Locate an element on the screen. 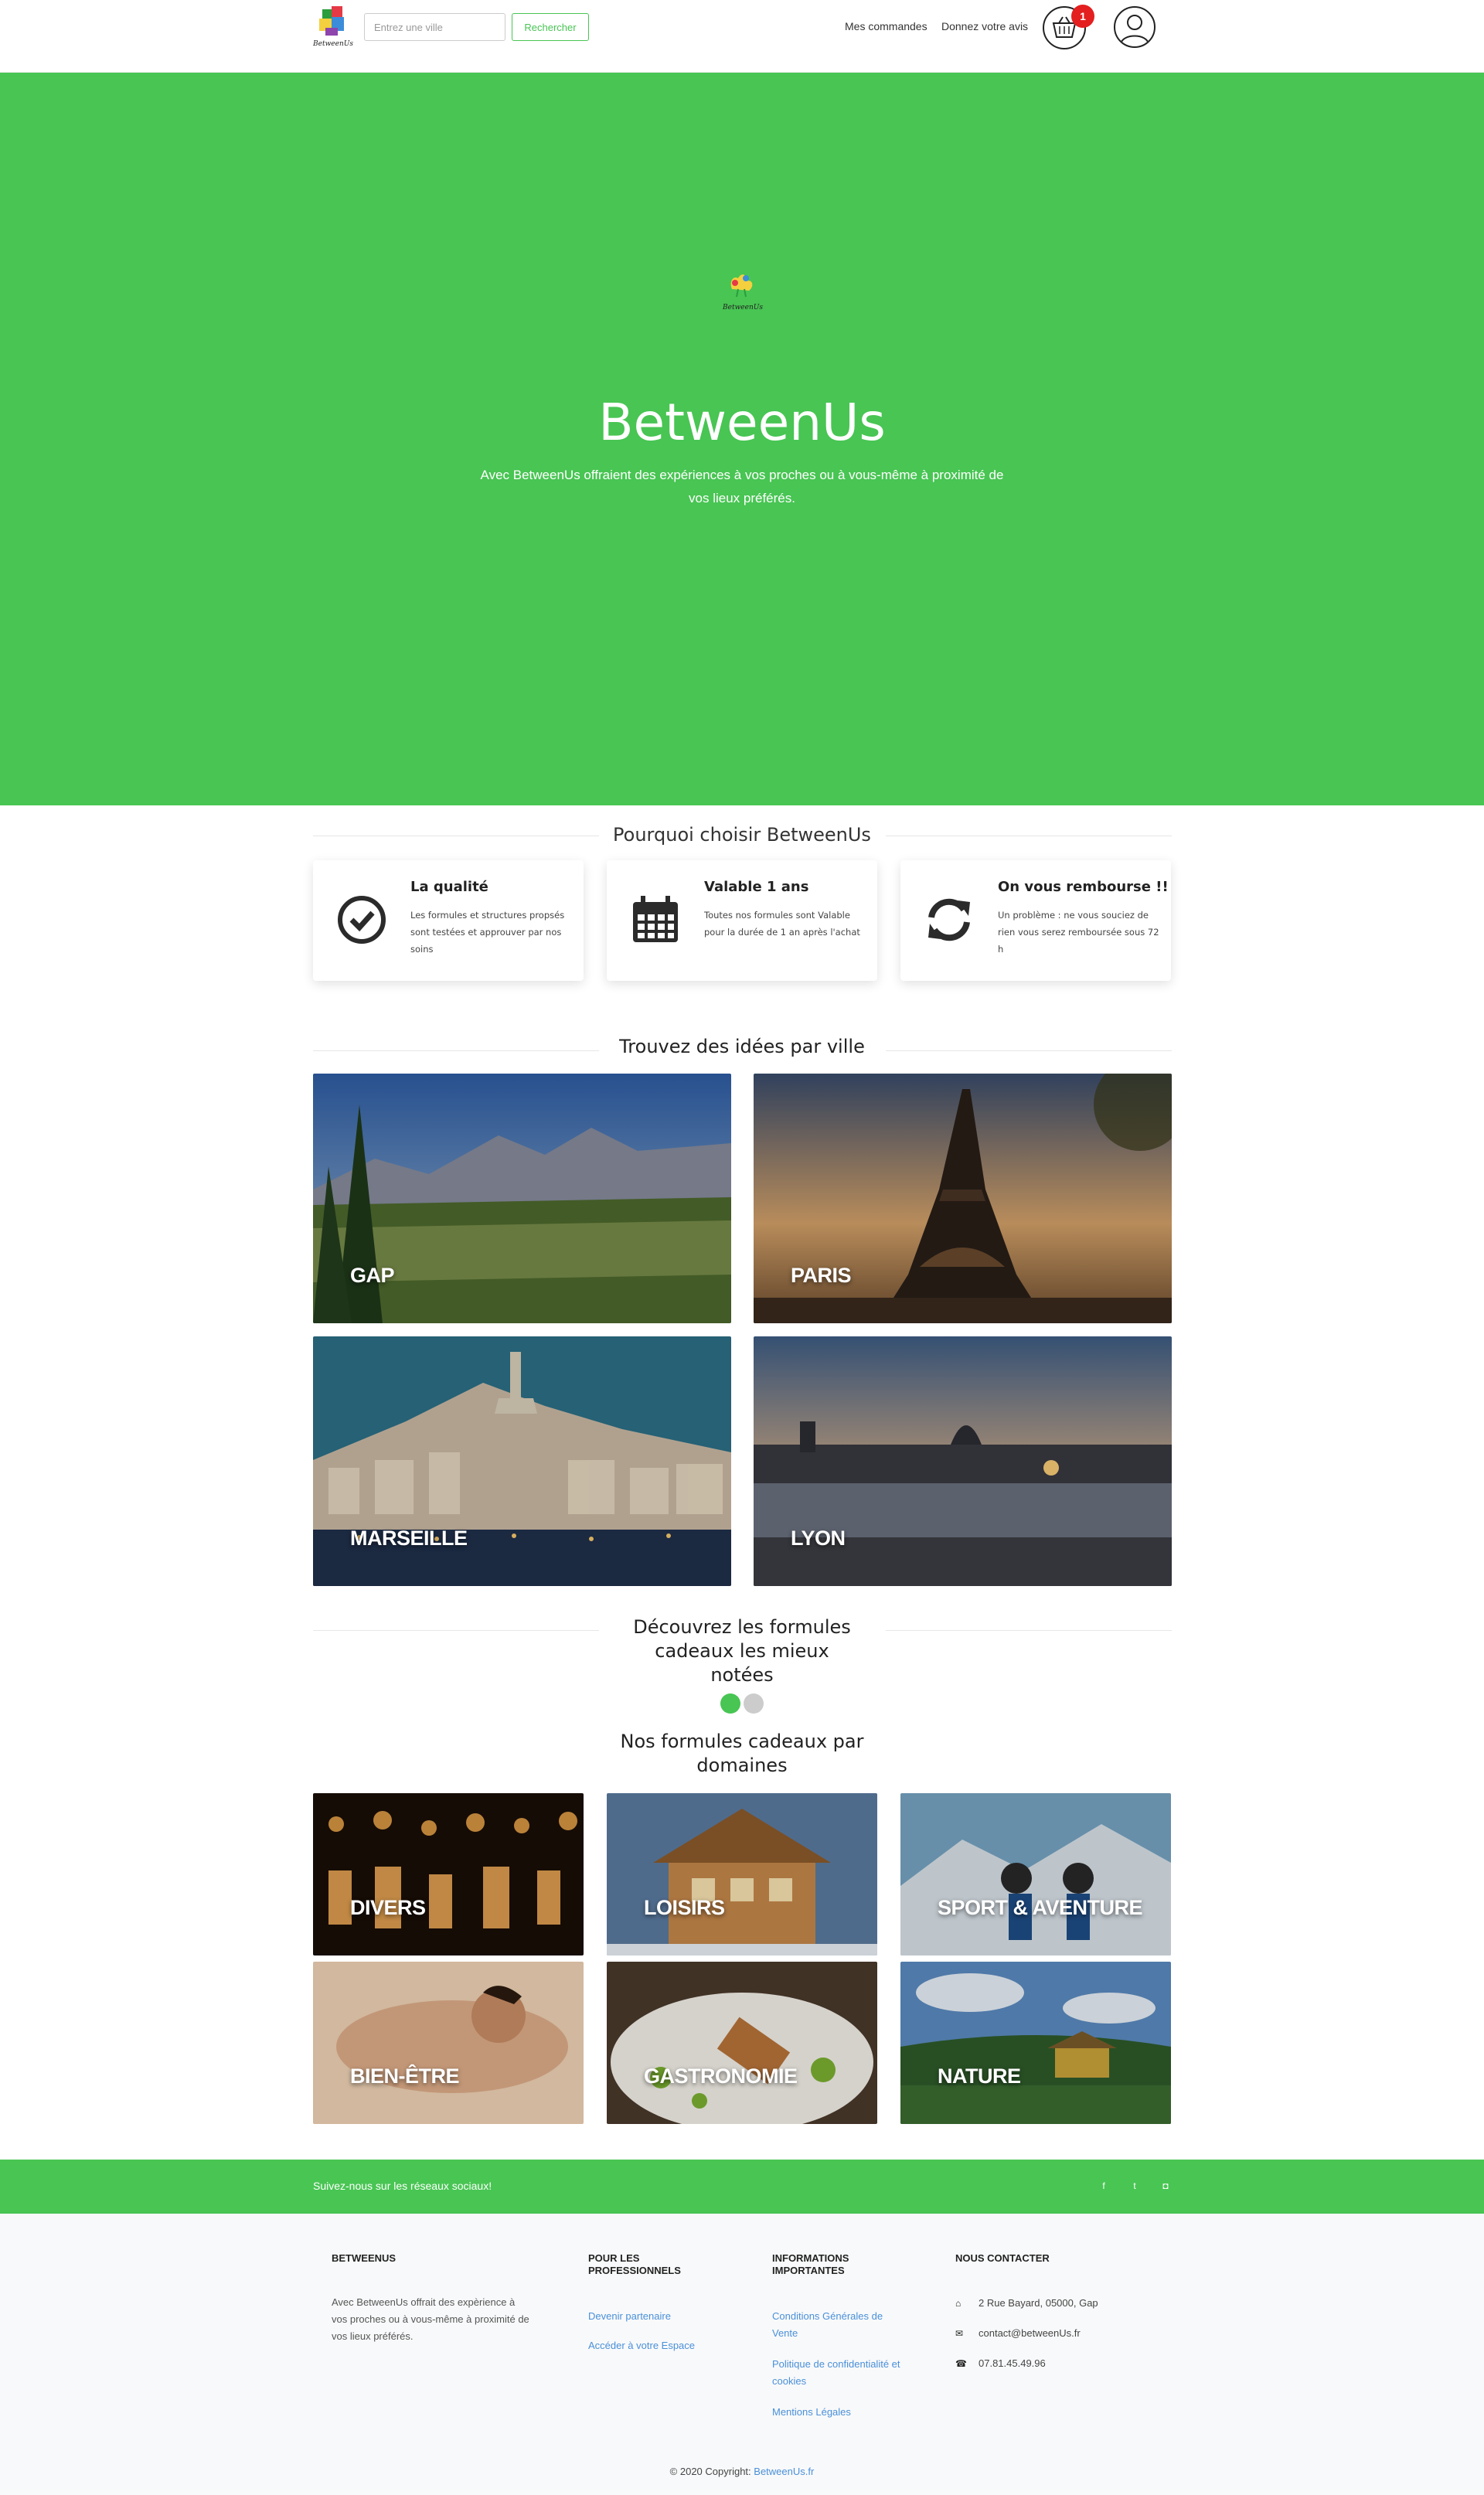 The image size is (1484, 2495). domain-label: DIVERS is located at coordinates (388, 1907).